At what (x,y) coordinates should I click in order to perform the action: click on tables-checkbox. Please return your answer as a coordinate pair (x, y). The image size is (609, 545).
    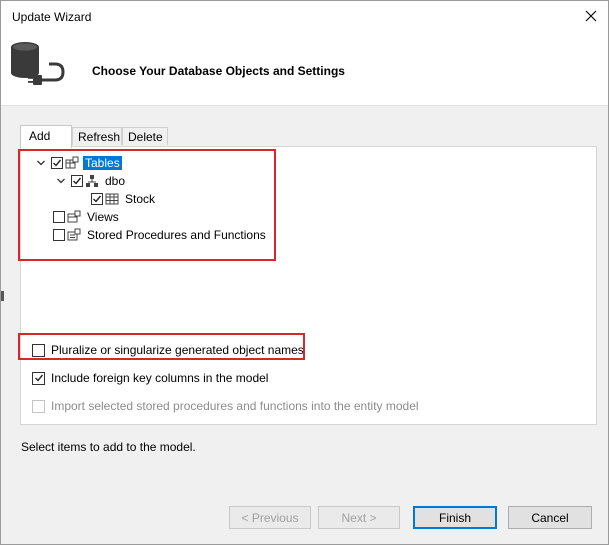
    Looking at the image, I should click on (57, 162).